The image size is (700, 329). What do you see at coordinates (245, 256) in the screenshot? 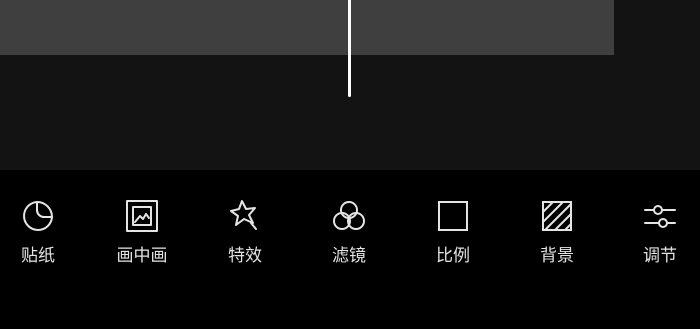
I see `effects-label: 特效` at bounding box center [245, 256].